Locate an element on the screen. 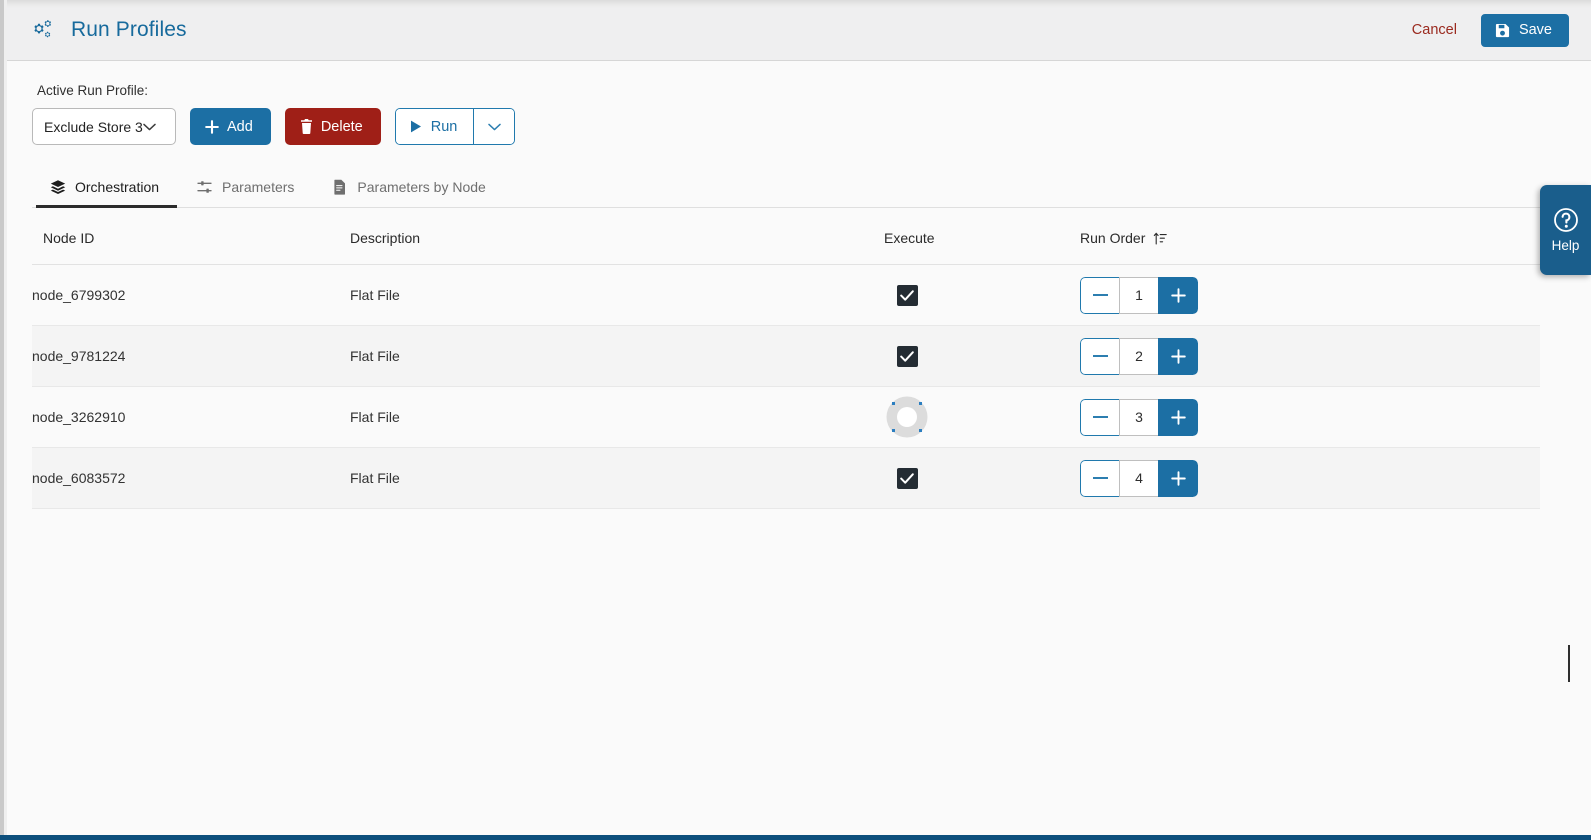 The image size is (1591, 840). delete-button: Delete is located at coordinates (332, 126).